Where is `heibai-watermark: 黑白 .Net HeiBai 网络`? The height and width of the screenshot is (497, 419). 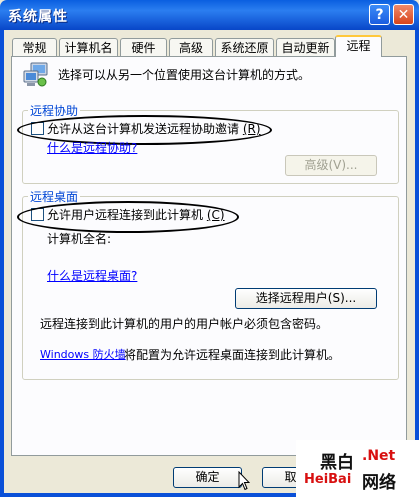 heibai-watermark: 黑白 .Net HeiBai 网络 is located at coordinates (357, 468).